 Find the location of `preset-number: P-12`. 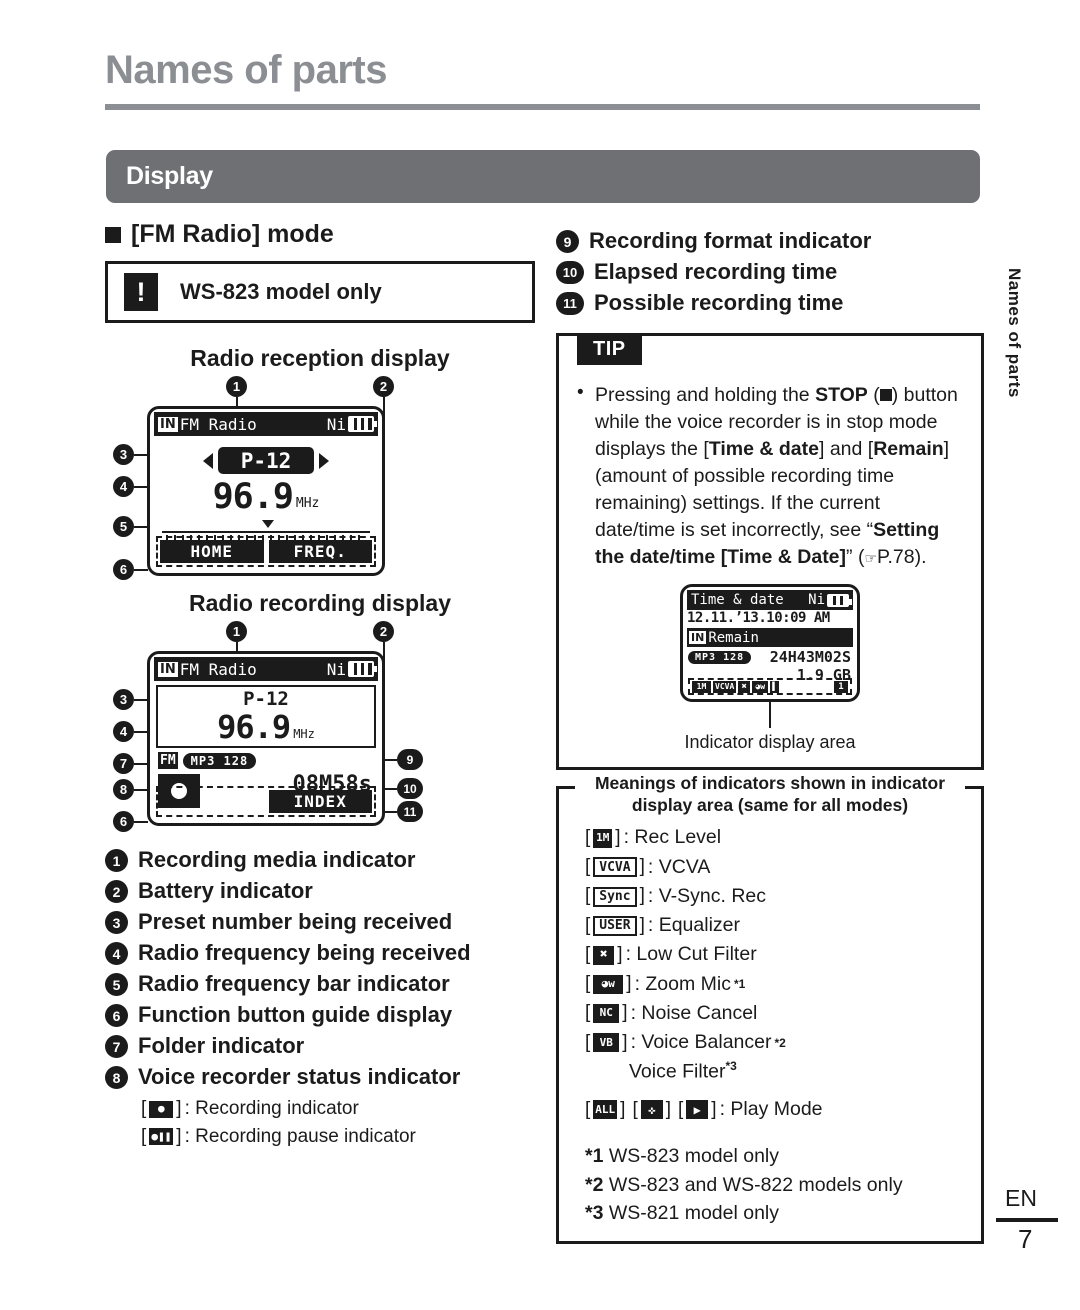

preset-number: P-12 is located at coordinates (266, 460).